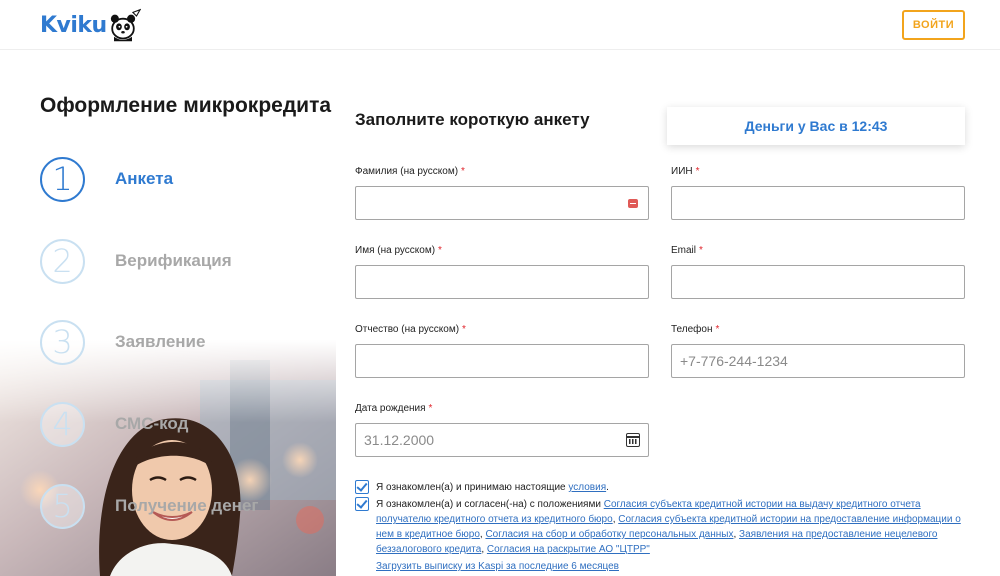 This screenshot has width=1000, height=576. I want to click on step-2: 2 Верификация, so click(136, 261).